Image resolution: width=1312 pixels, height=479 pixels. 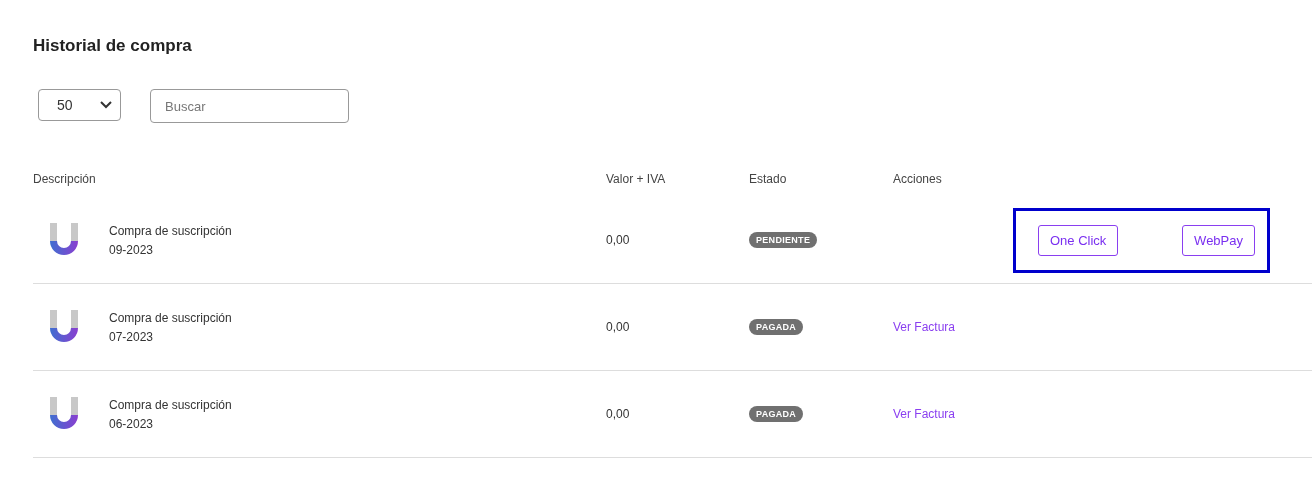 I want to click on payment-button: One Click, so click(x=1078, y=240).